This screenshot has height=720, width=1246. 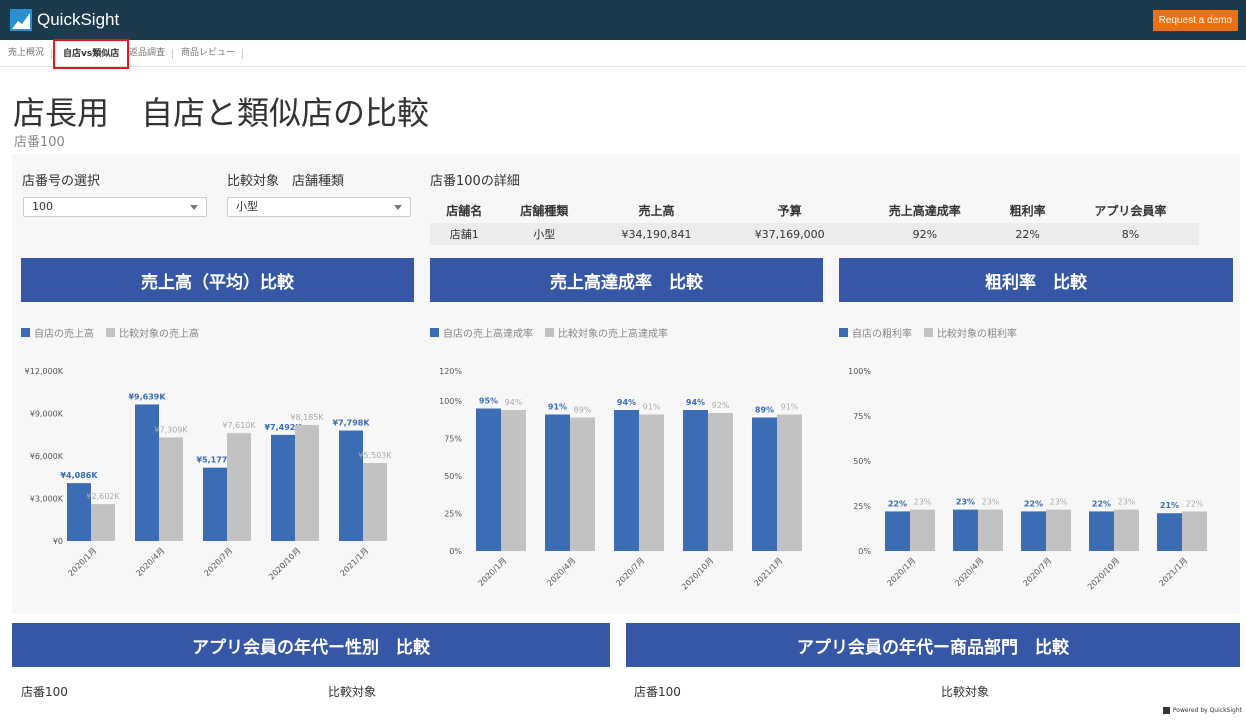 What do you see at coordinates (147, 396) in the screenshot?
I see `data-label: ¥9,639K` at bounding box center [147, 396].